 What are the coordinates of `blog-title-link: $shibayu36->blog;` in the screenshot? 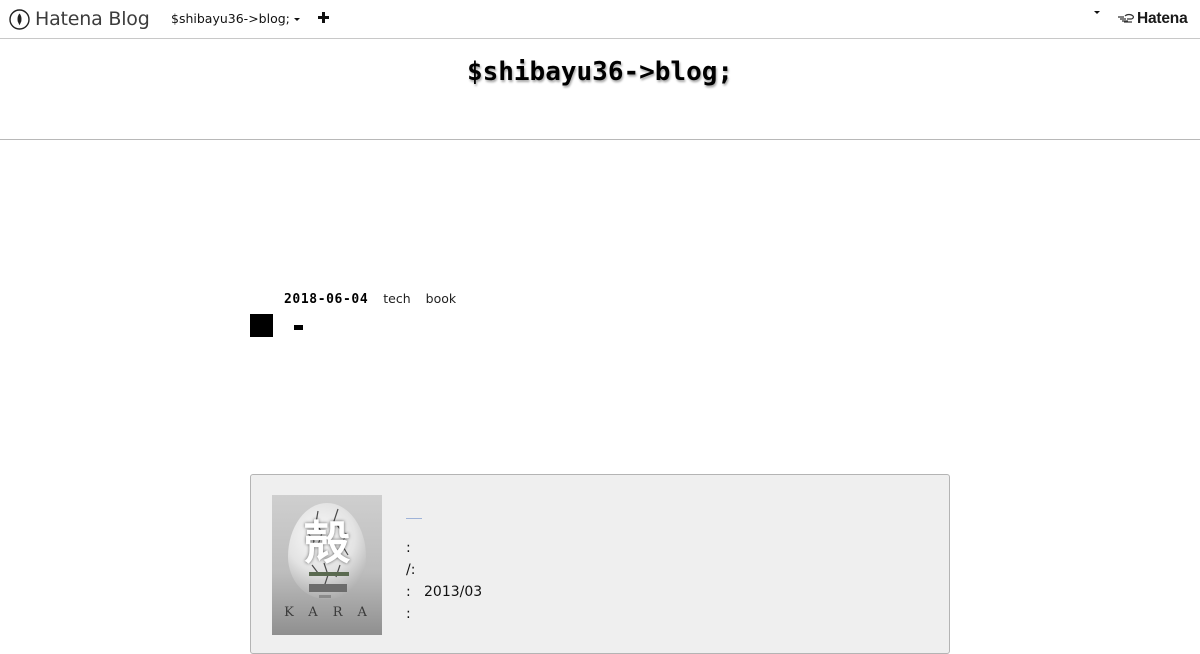 It's located at (600, 72).